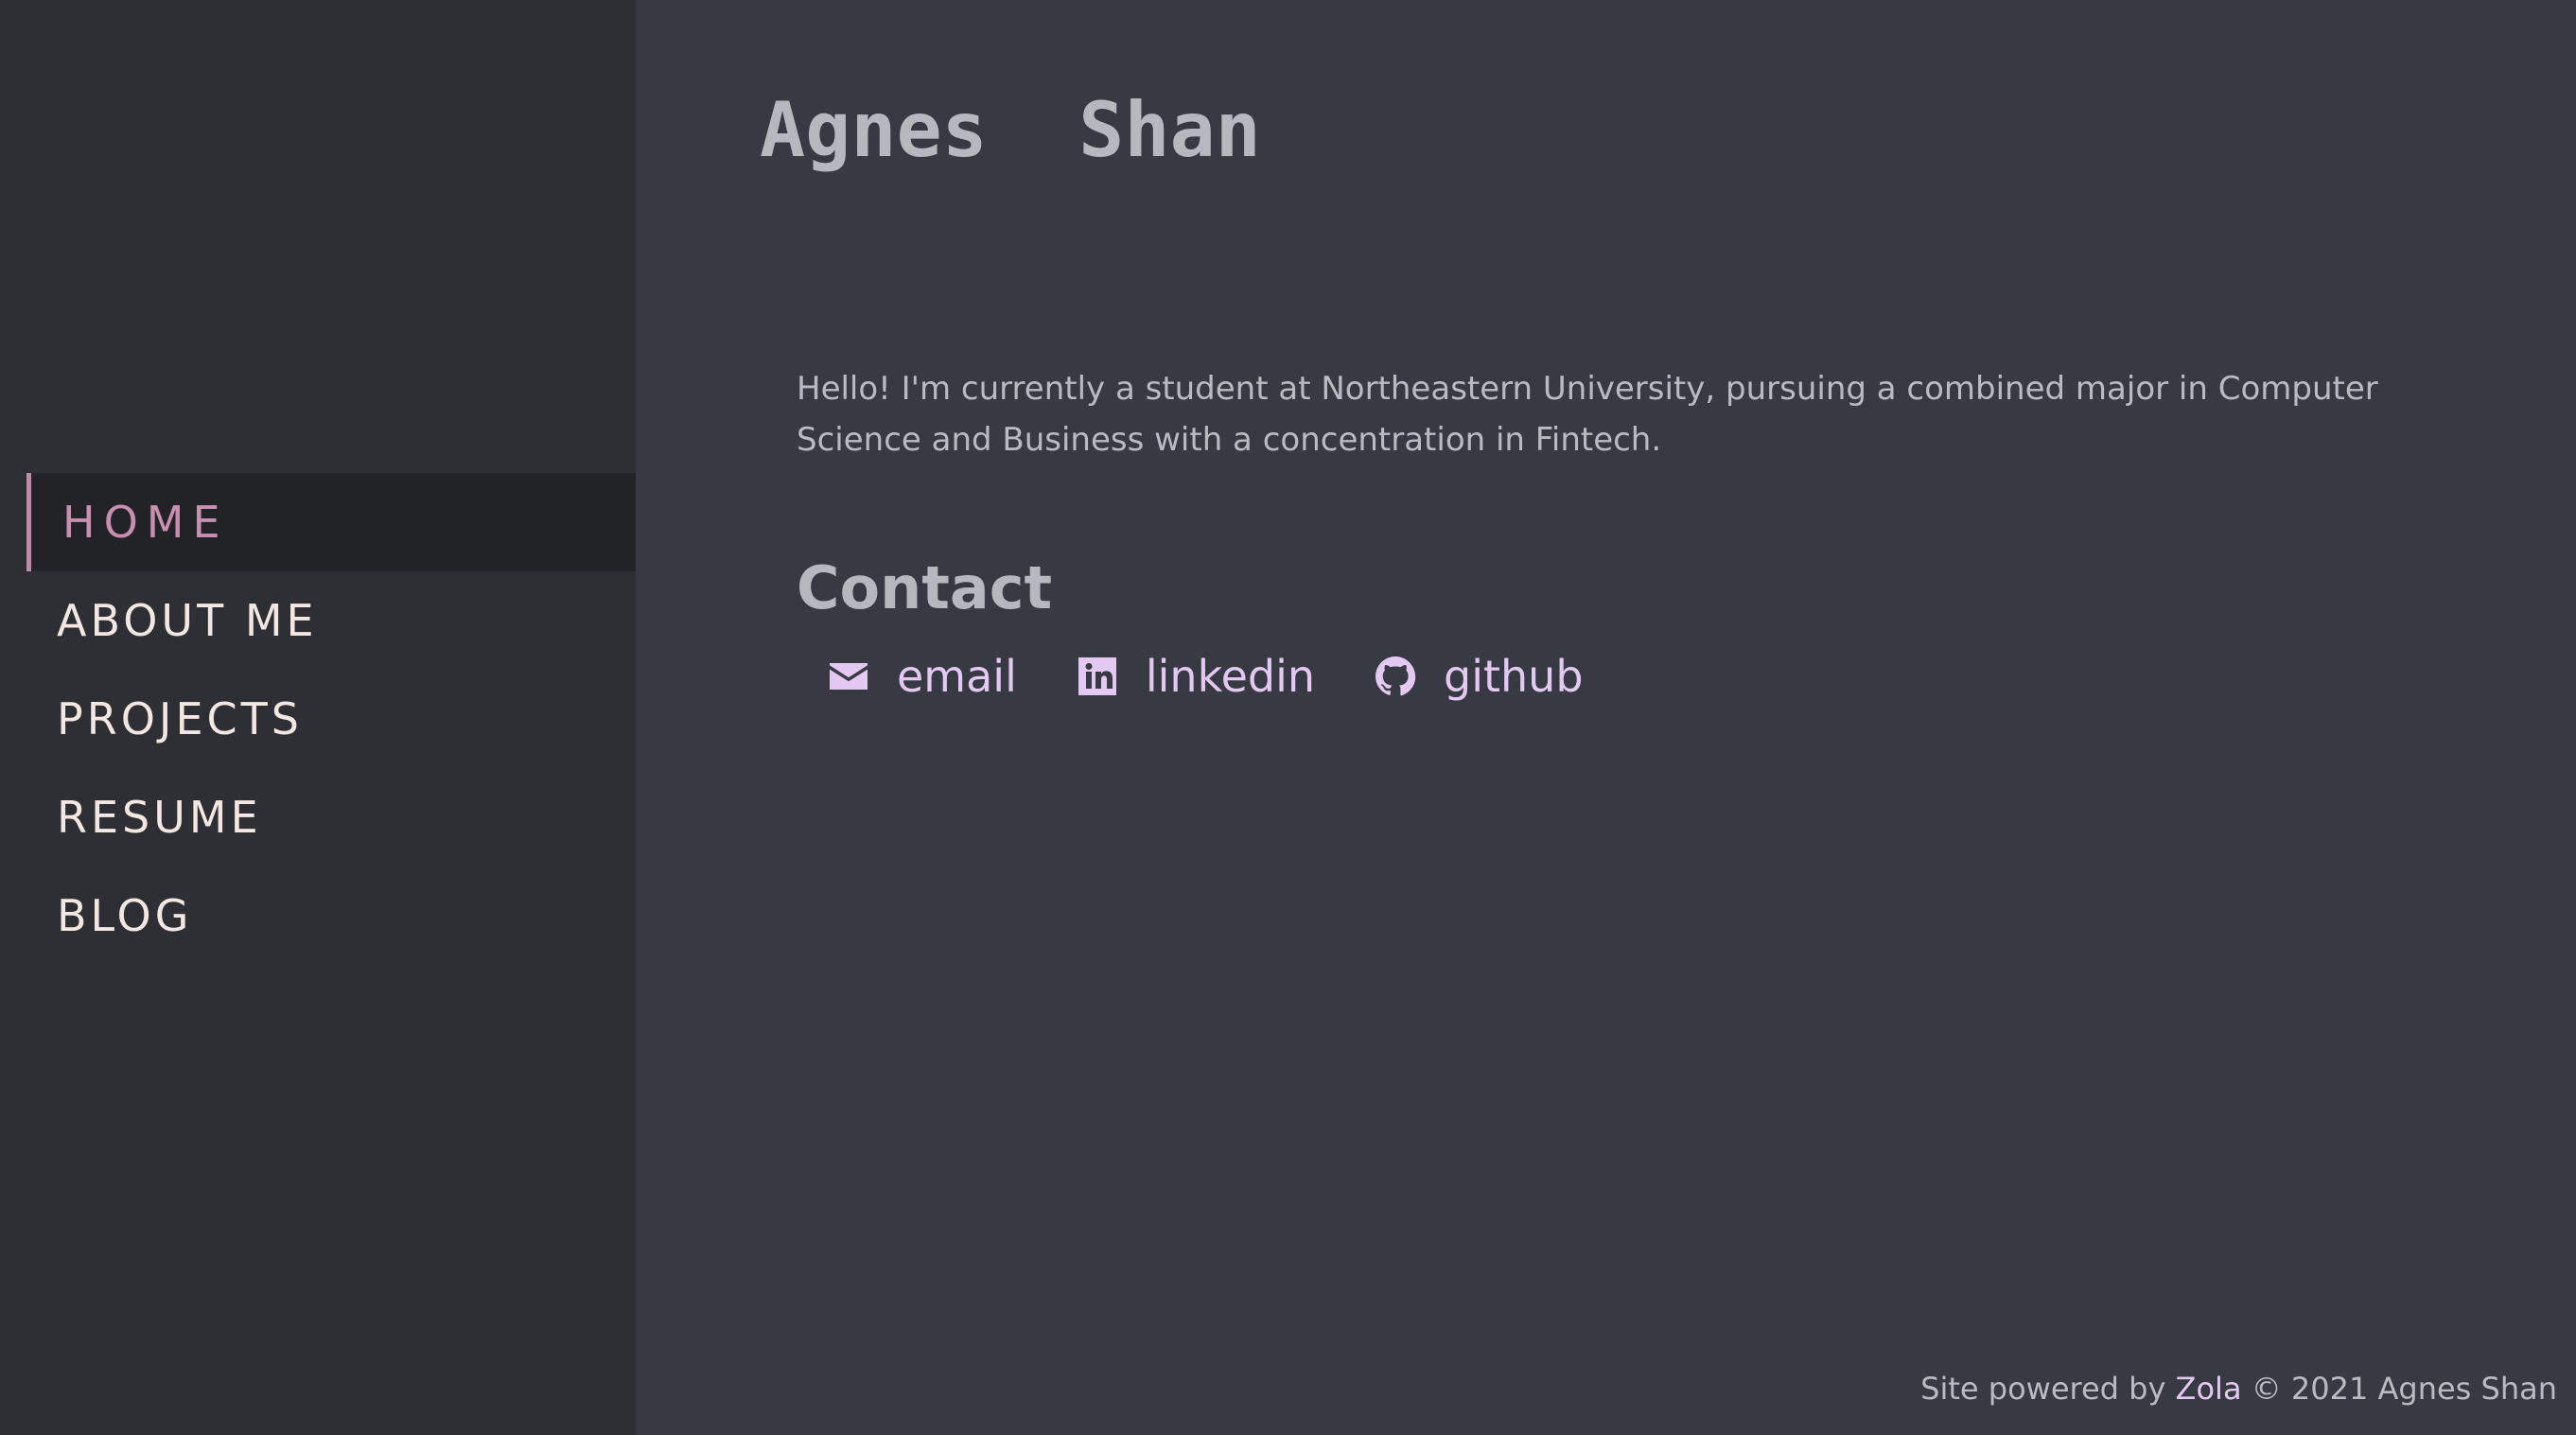 The image size is (2576, 1435). I want to click on contact-links: email linkedin github, so click(1233, 676).